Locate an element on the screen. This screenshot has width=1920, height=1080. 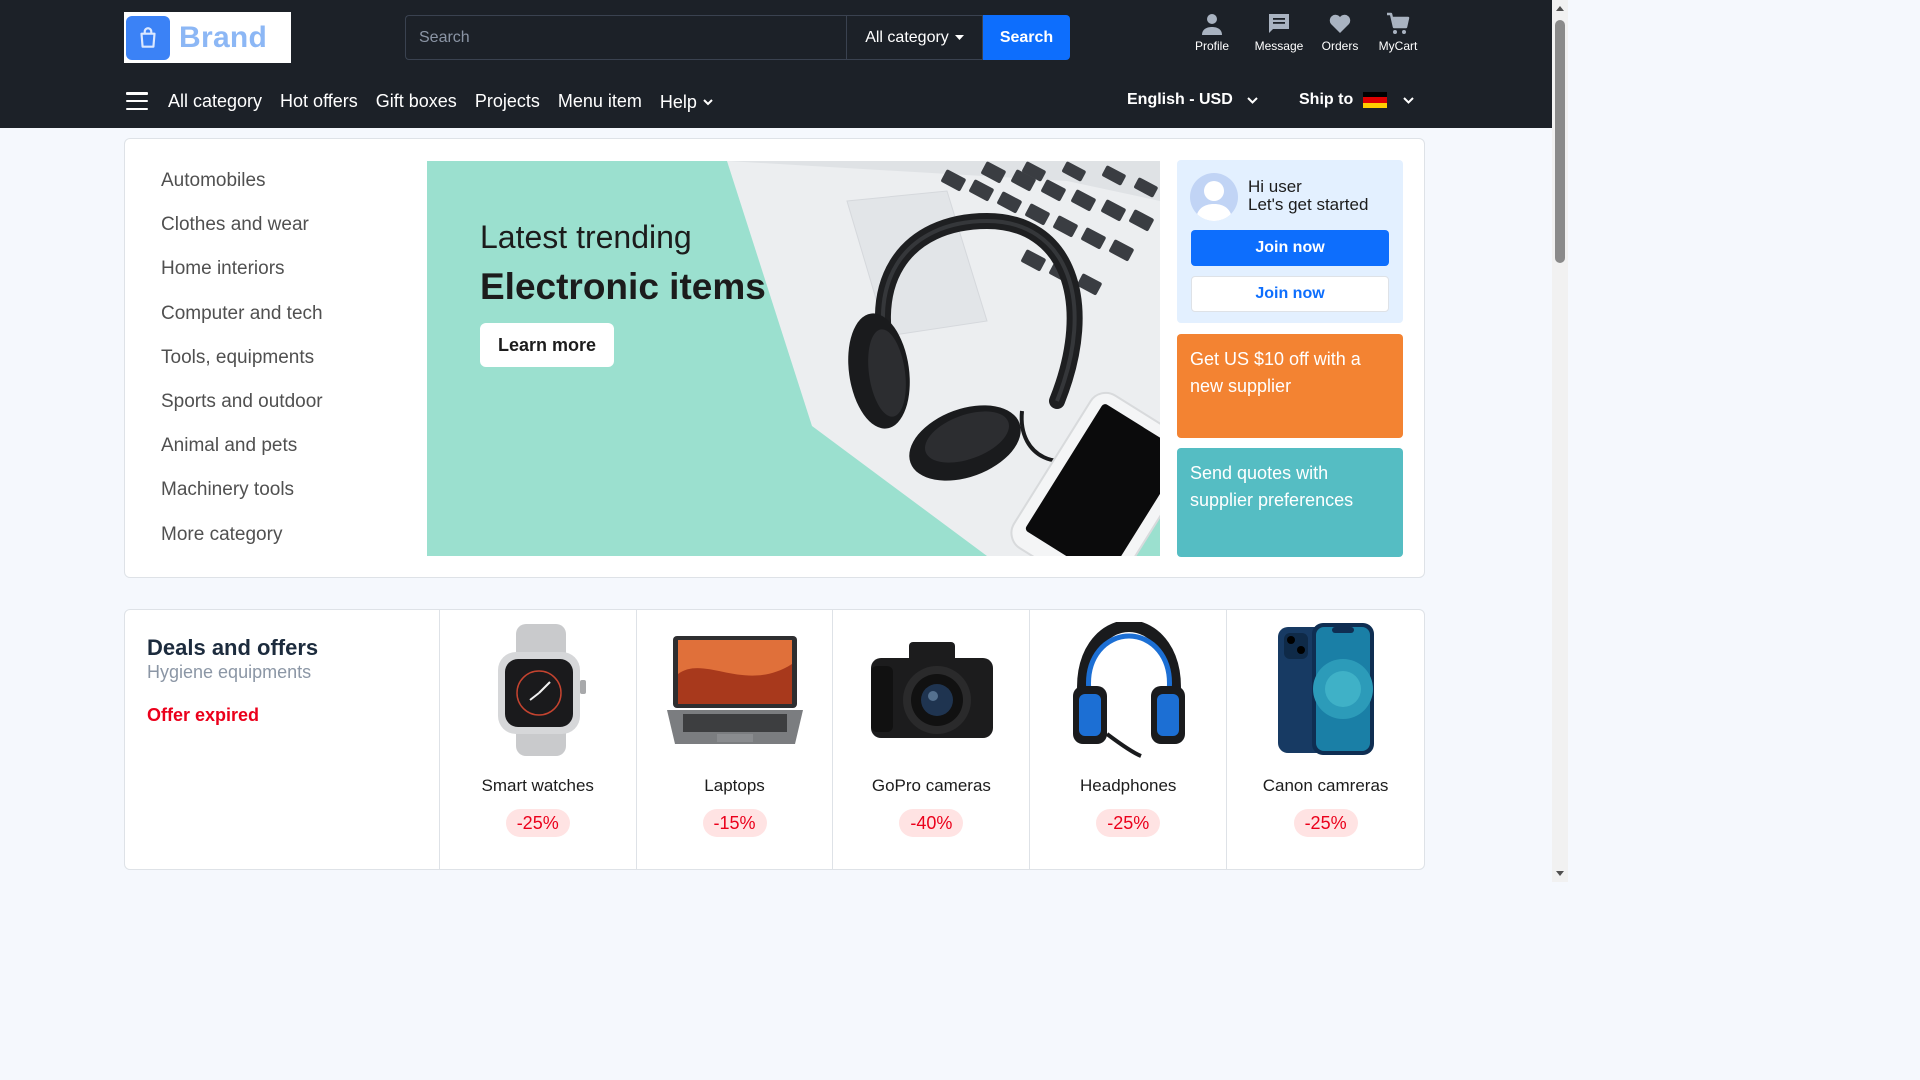
user-greeting: Hi user Let's get started is located at coordinates (1308, 196).